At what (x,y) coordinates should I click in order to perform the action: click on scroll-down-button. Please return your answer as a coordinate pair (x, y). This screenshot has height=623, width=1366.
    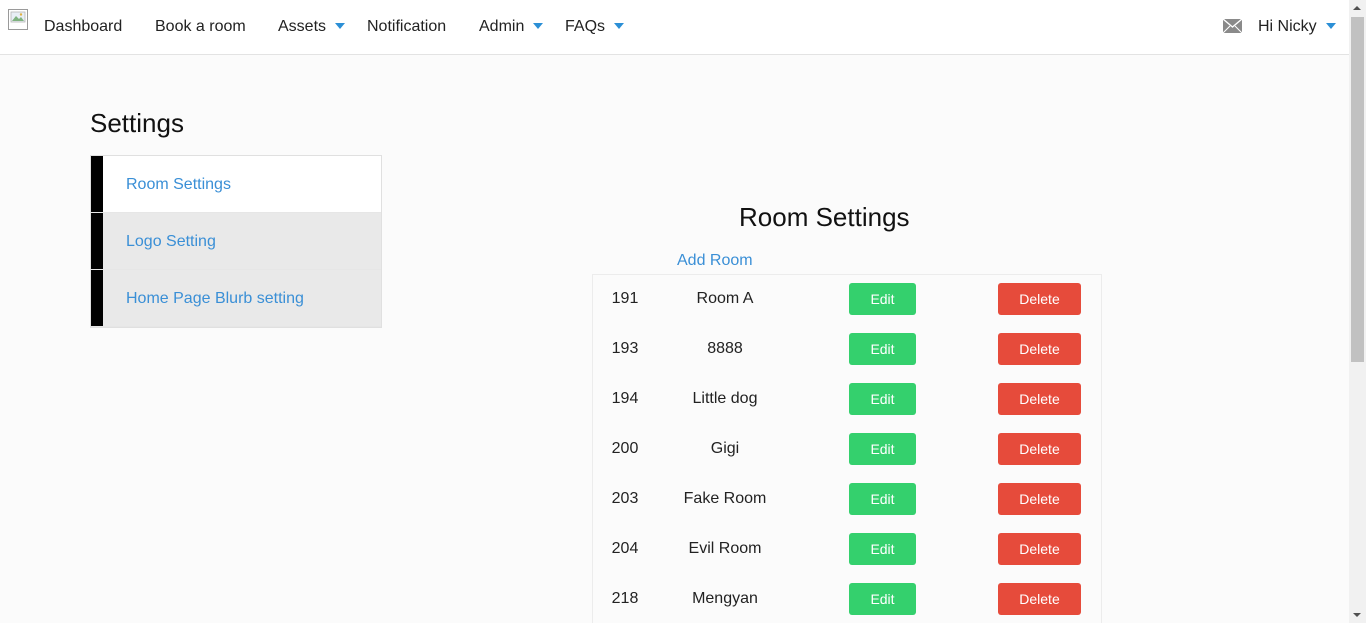
    Looking at the image, I should click on (1357, 614).